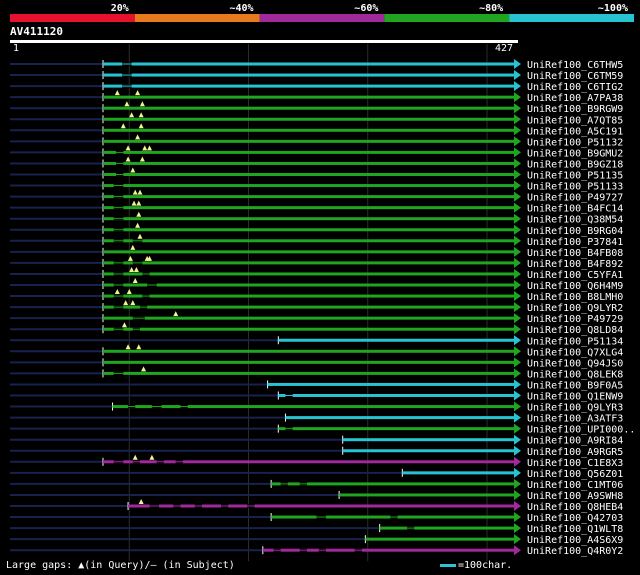 The width and height of the screenshot is (640, 575). I want to click on hit-row: UniRef100_C1E8X3, so click(316, 461).